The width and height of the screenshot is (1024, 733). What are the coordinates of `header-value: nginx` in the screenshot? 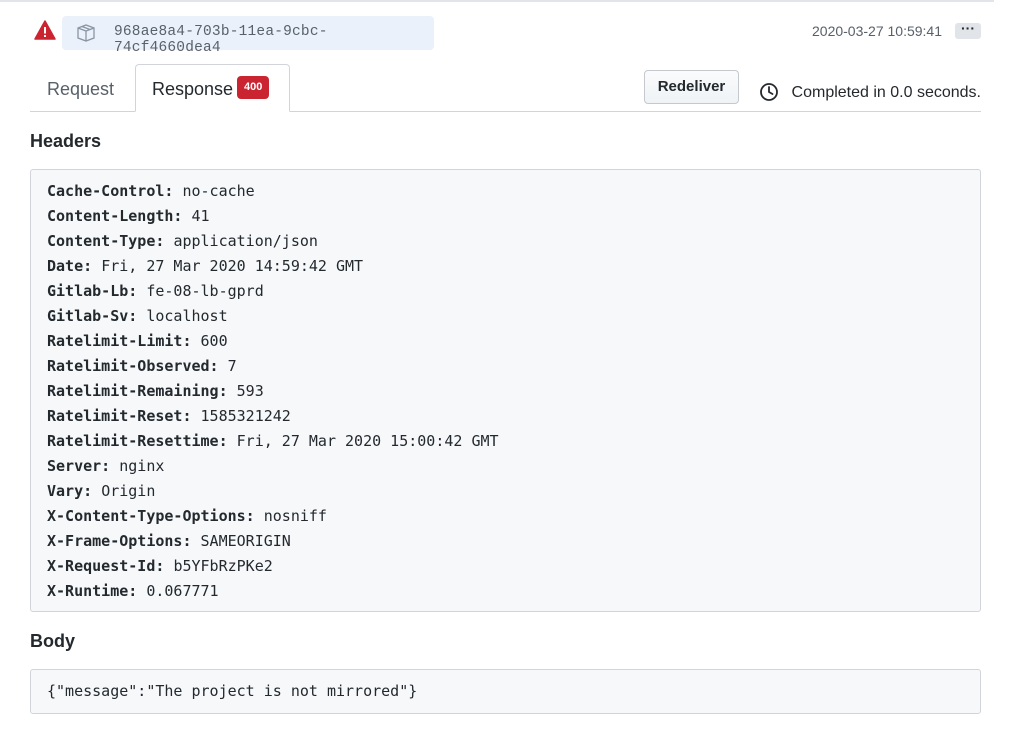 It's located at (142, 466).